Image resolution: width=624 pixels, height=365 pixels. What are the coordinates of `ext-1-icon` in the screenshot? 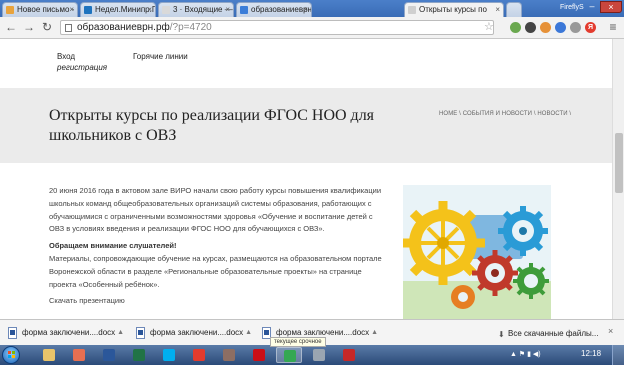 It's located at (515, 27).